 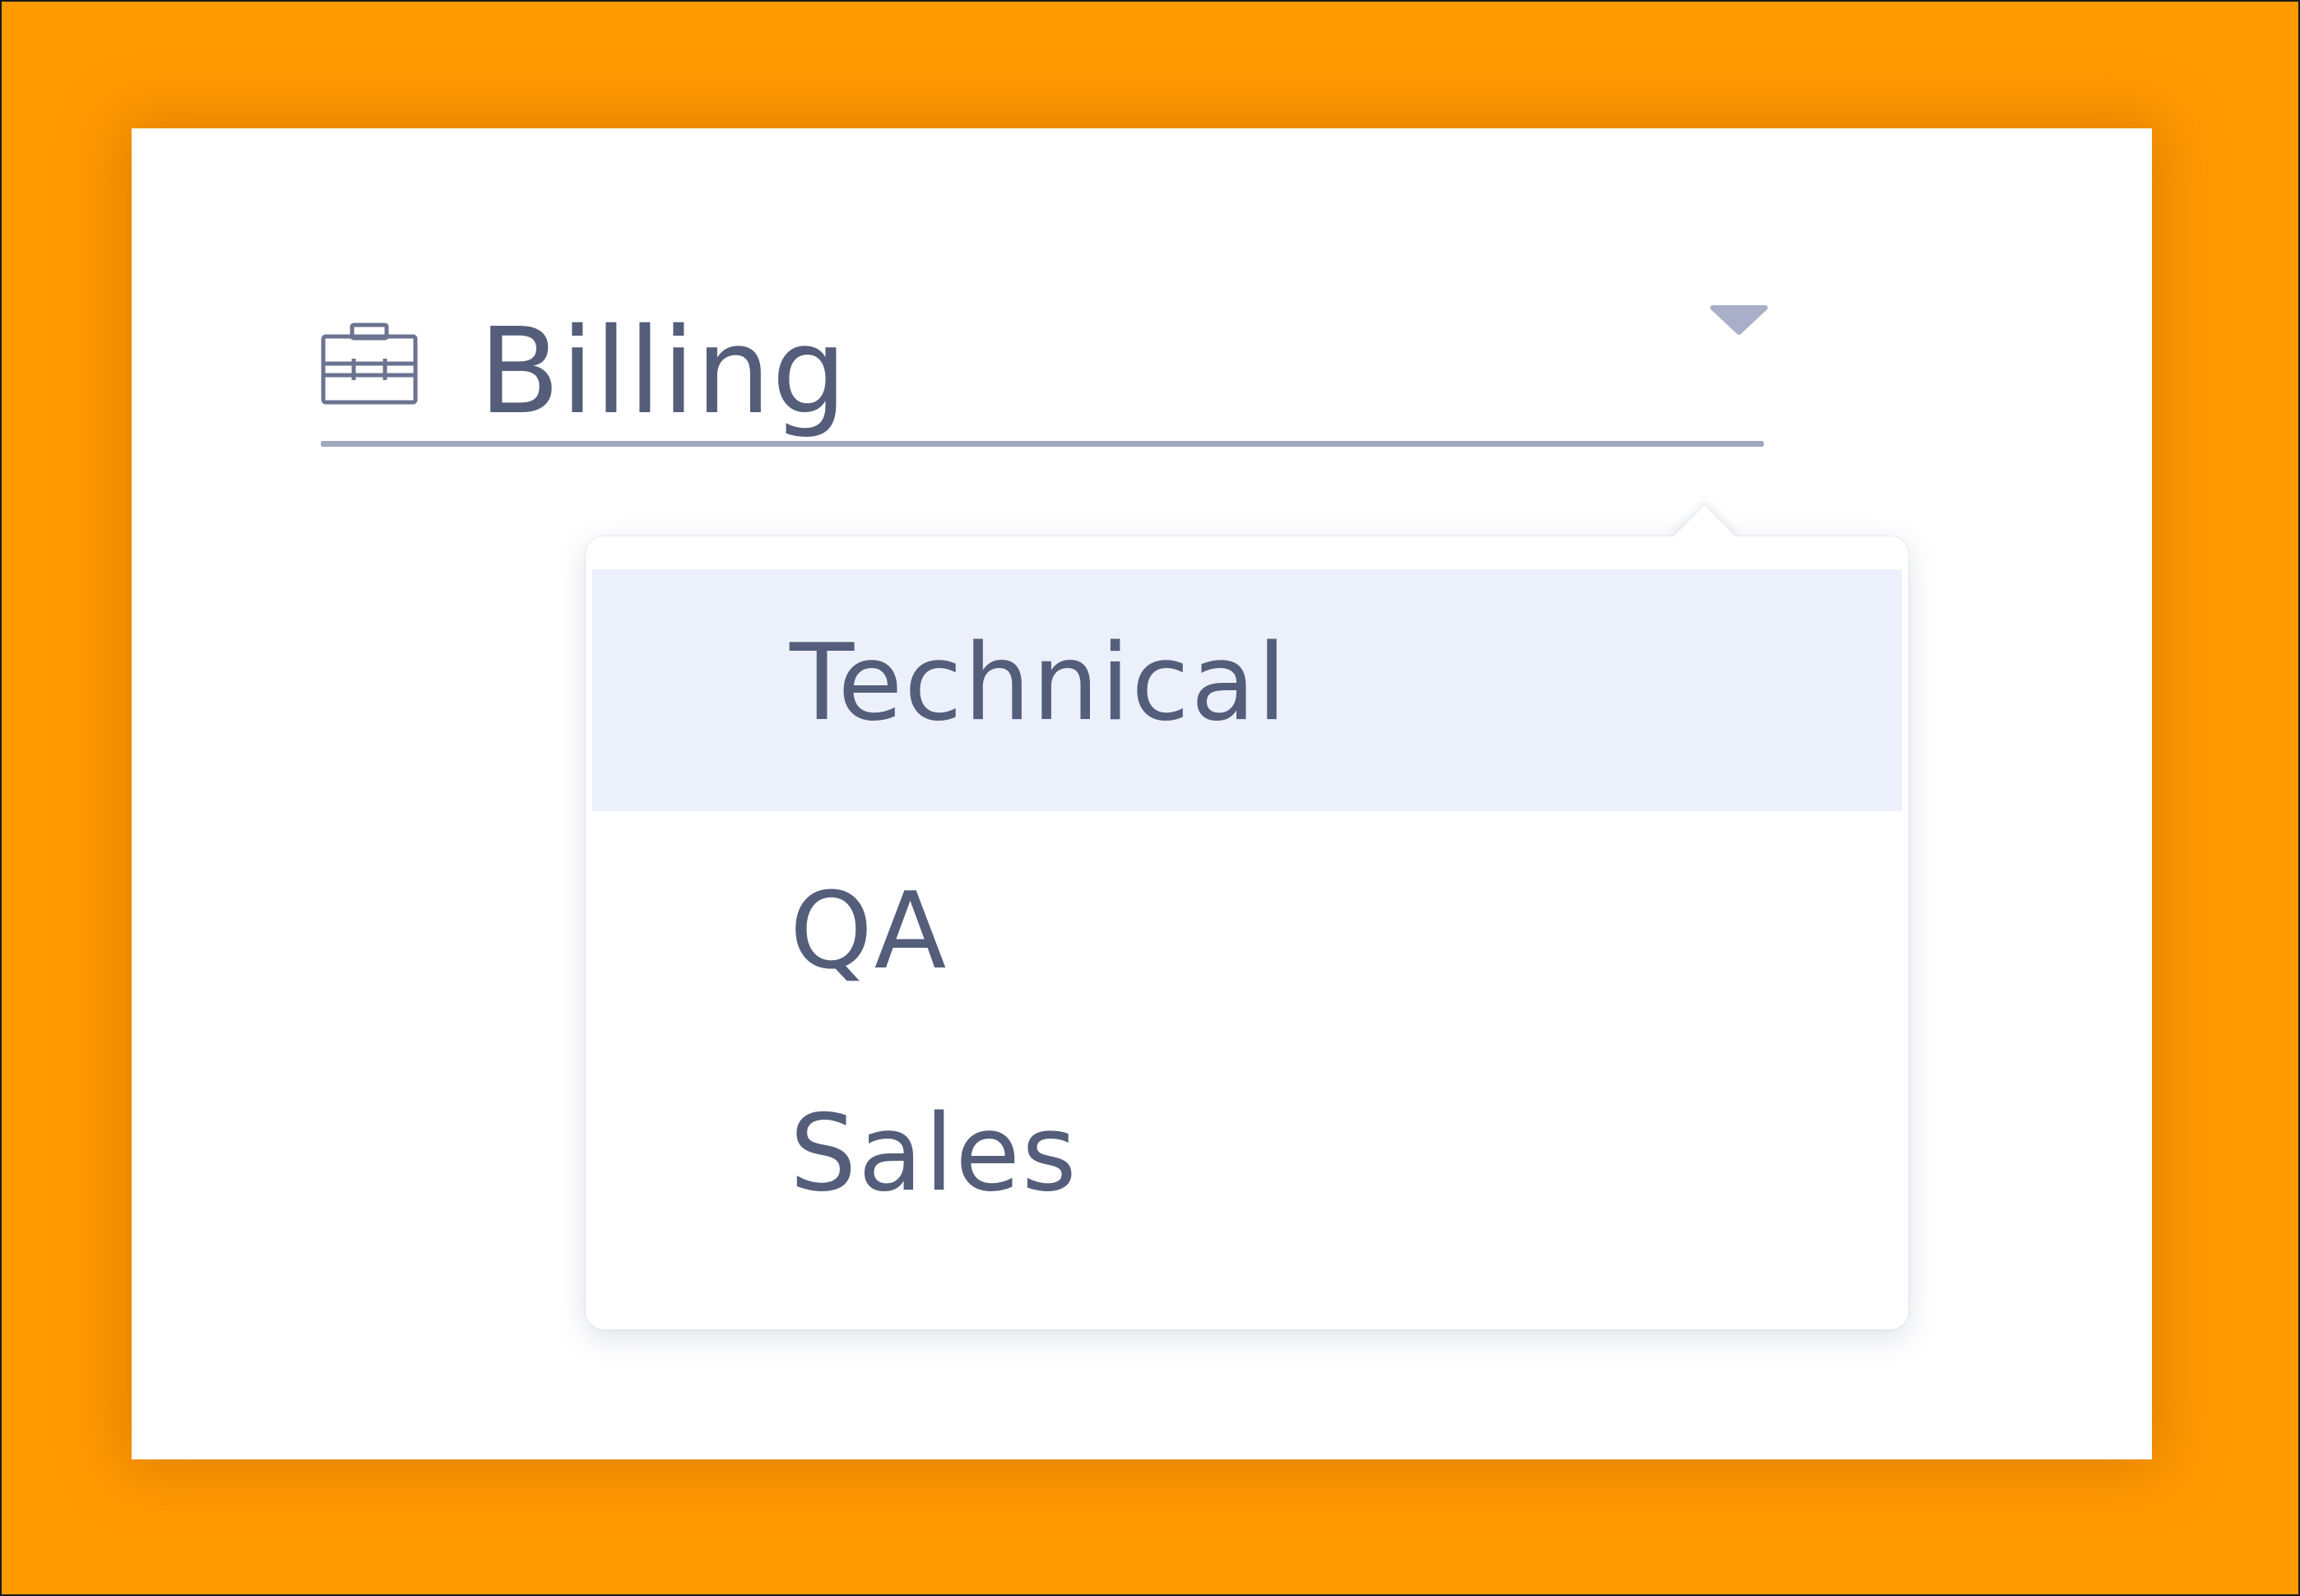 What do you see at coordinates (934, 1154) in the screenshot?
I see `option-label: Sales` at bounding box center [934, 1154].